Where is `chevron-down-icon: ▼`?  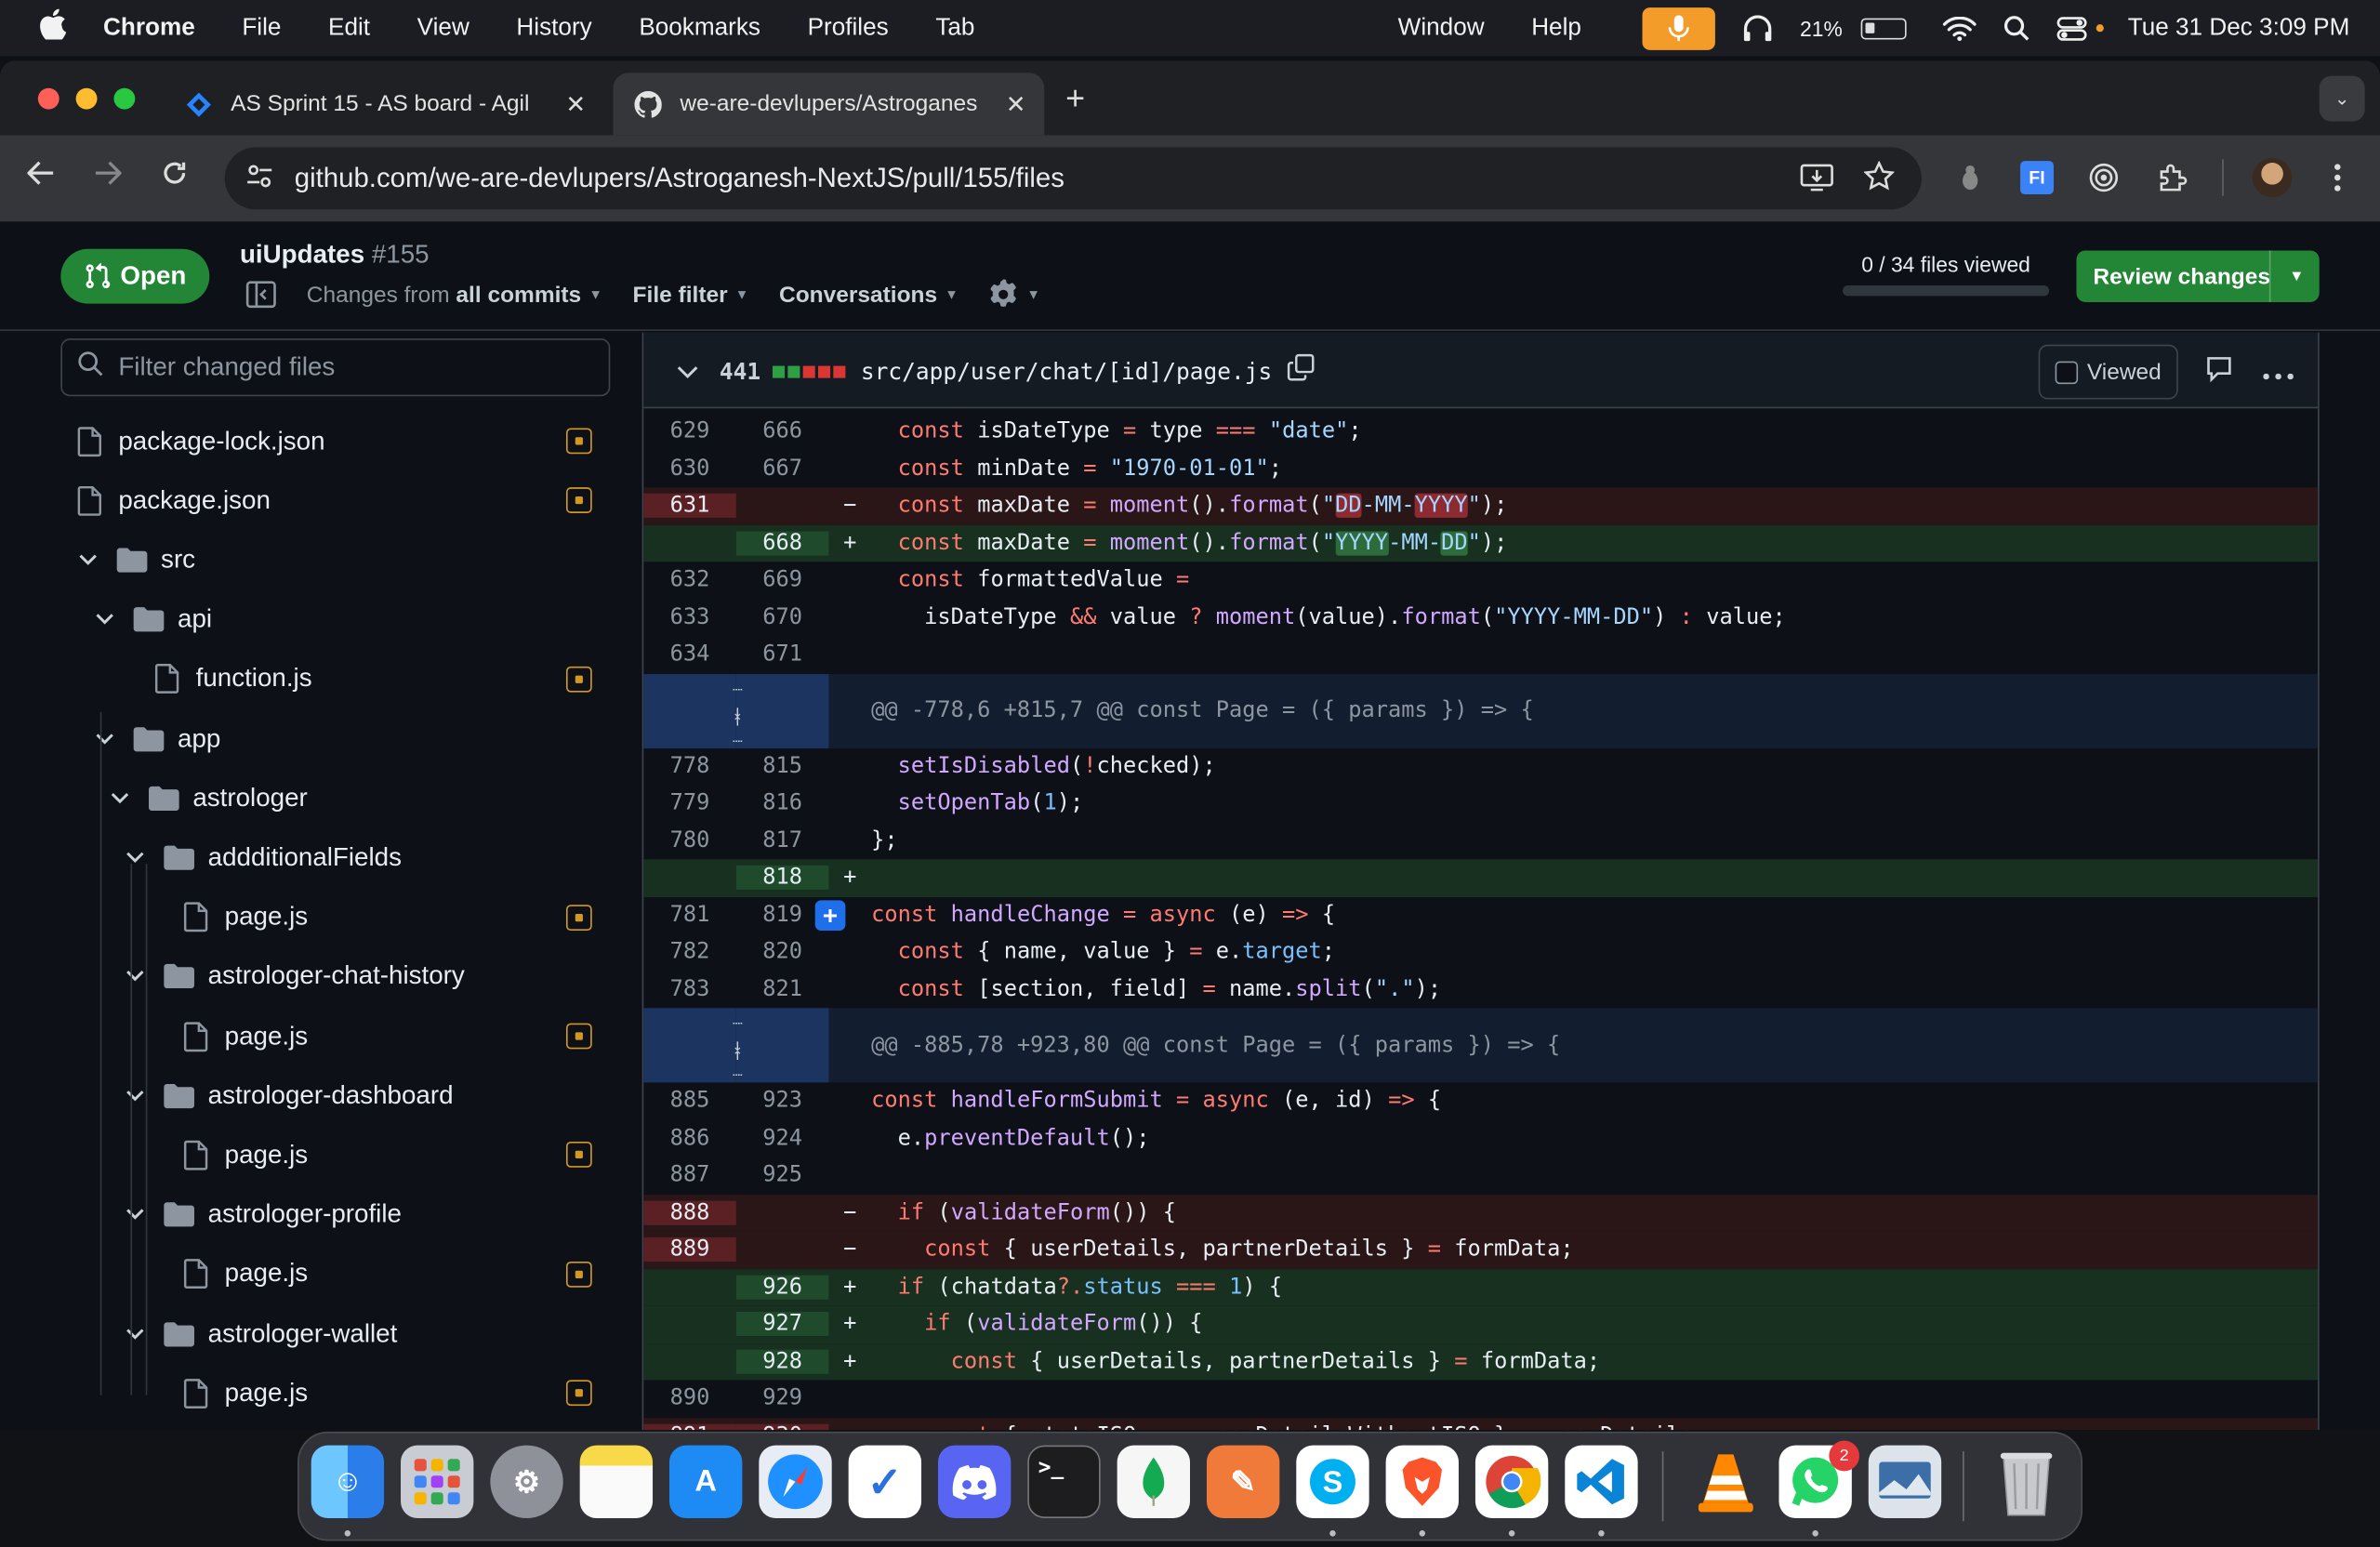 chevron-down-icon: ▼ is located at coordinates (2296, 276).